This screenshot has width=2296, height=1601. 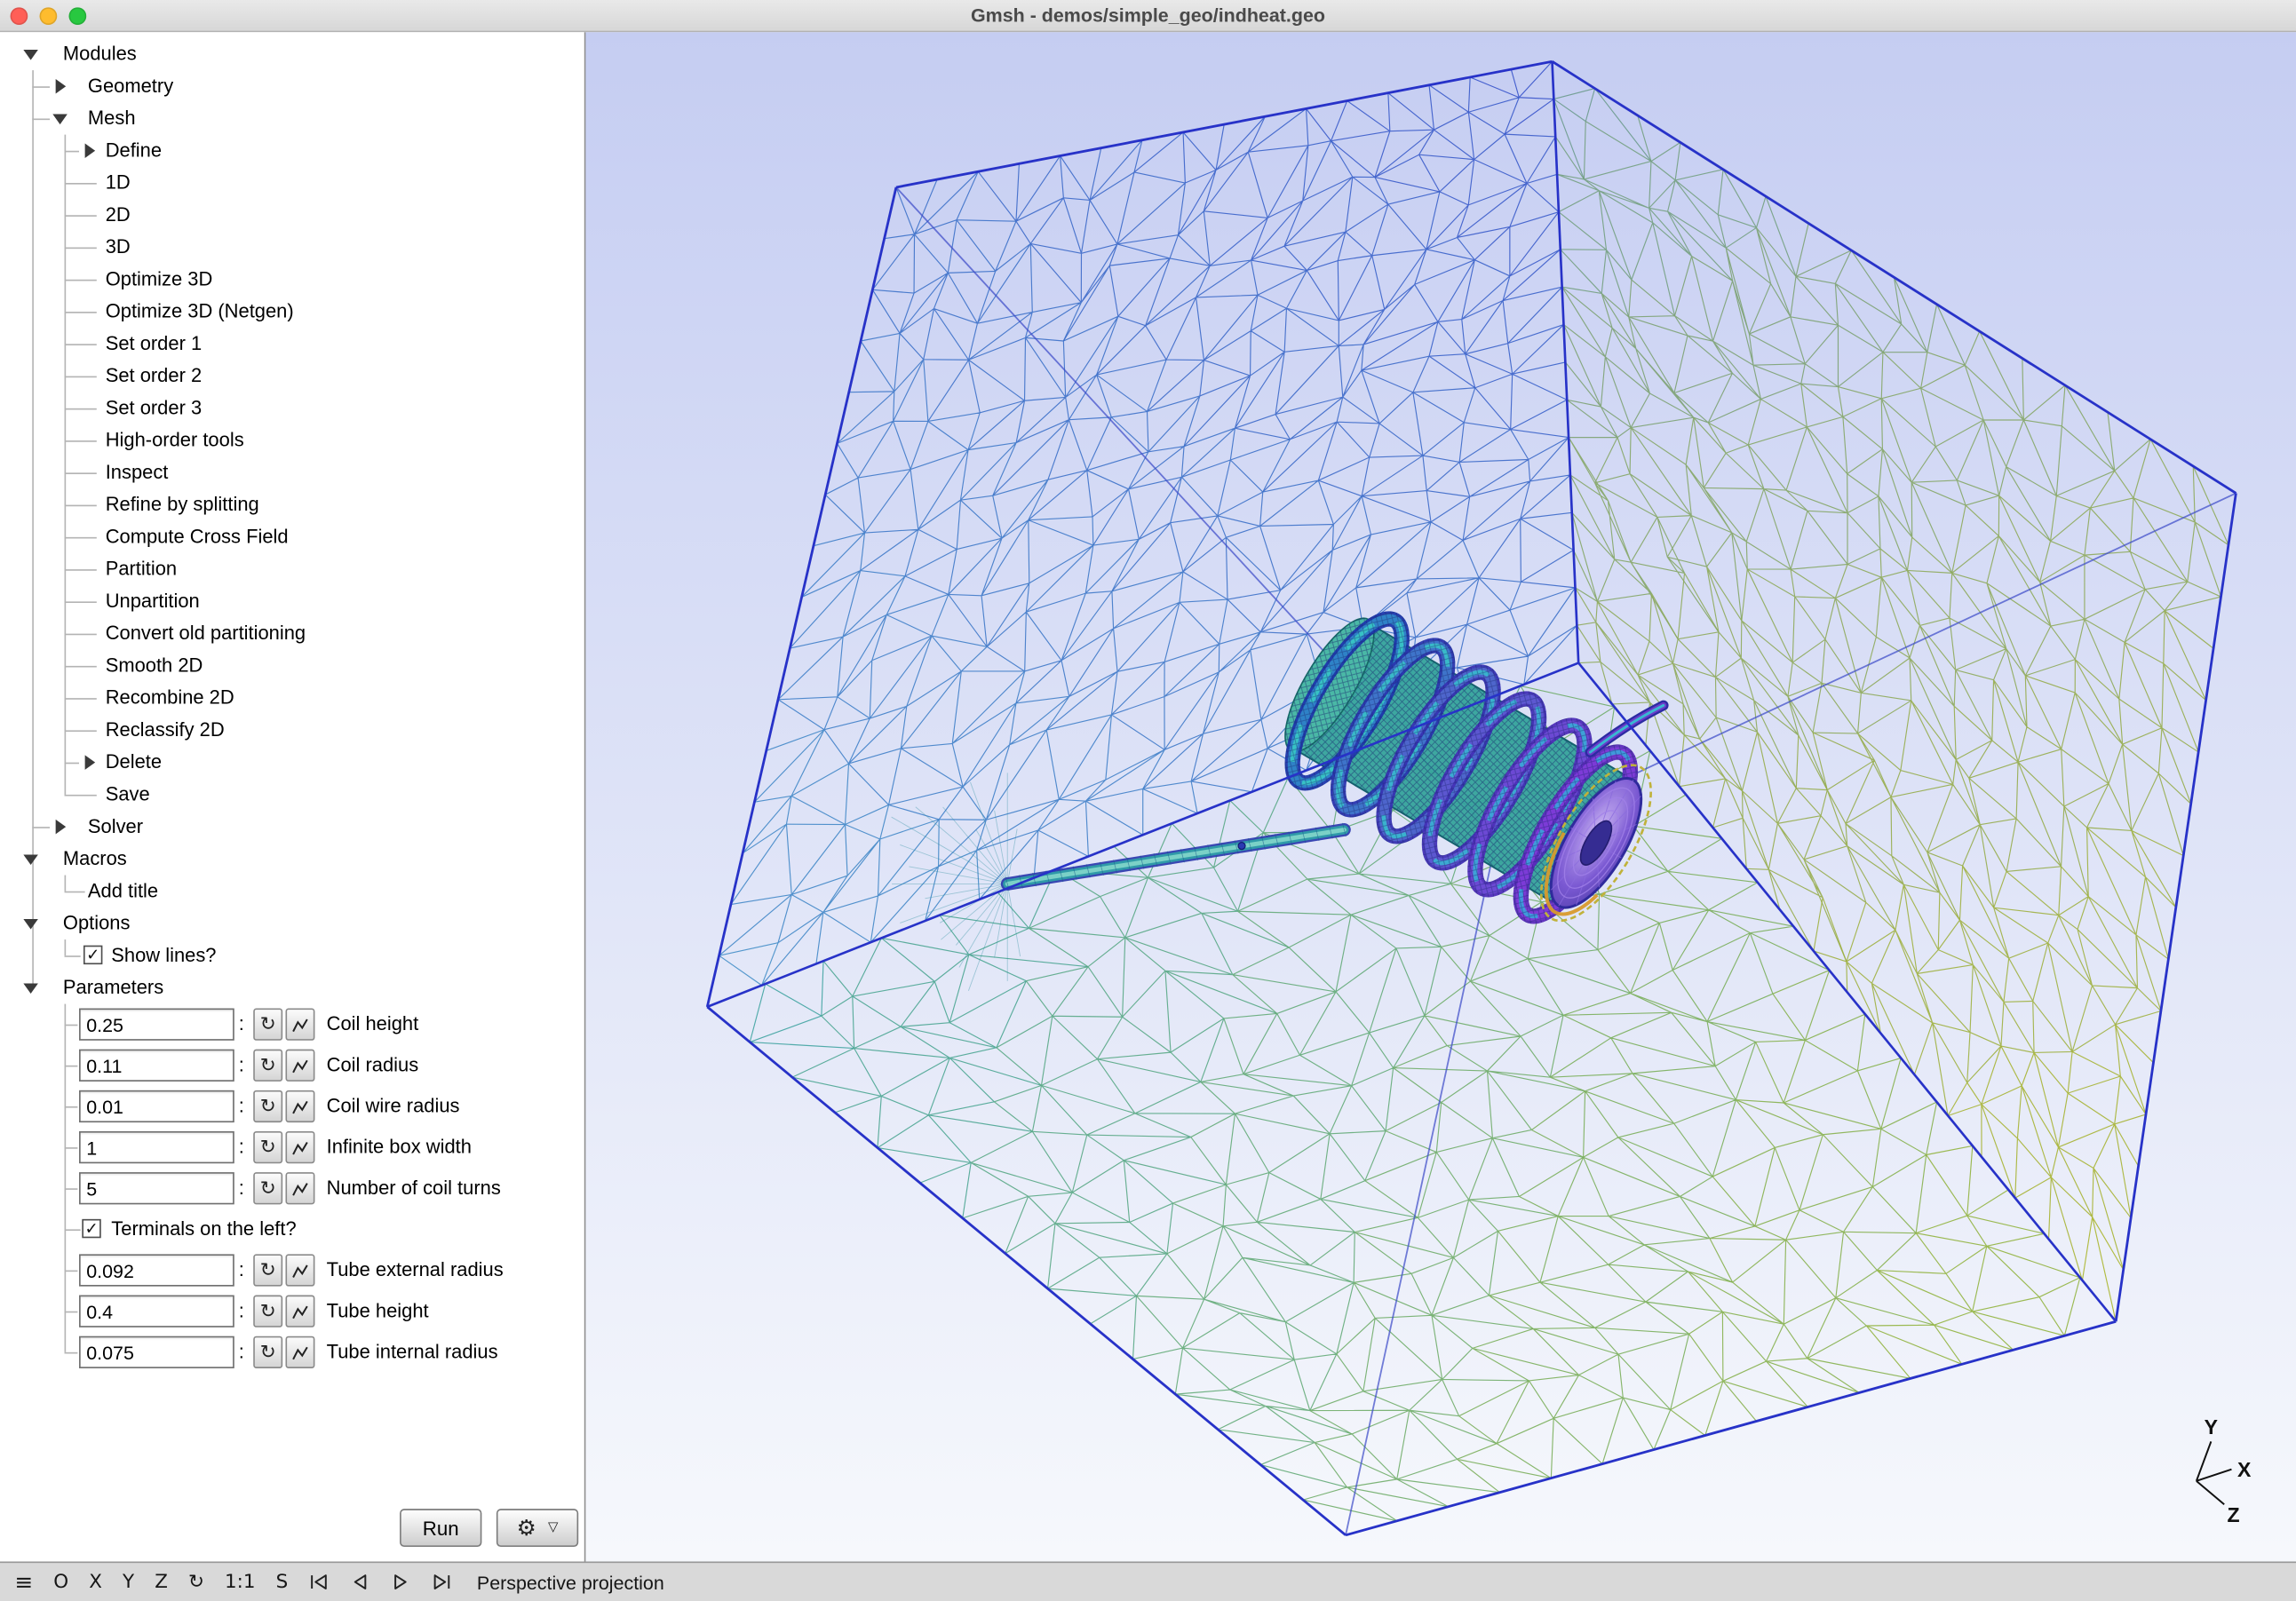 What do you see at coordinates (111, 118) in the screenshot?
I see `tree-item-label: Mesh` at bounding box center [111, 118].